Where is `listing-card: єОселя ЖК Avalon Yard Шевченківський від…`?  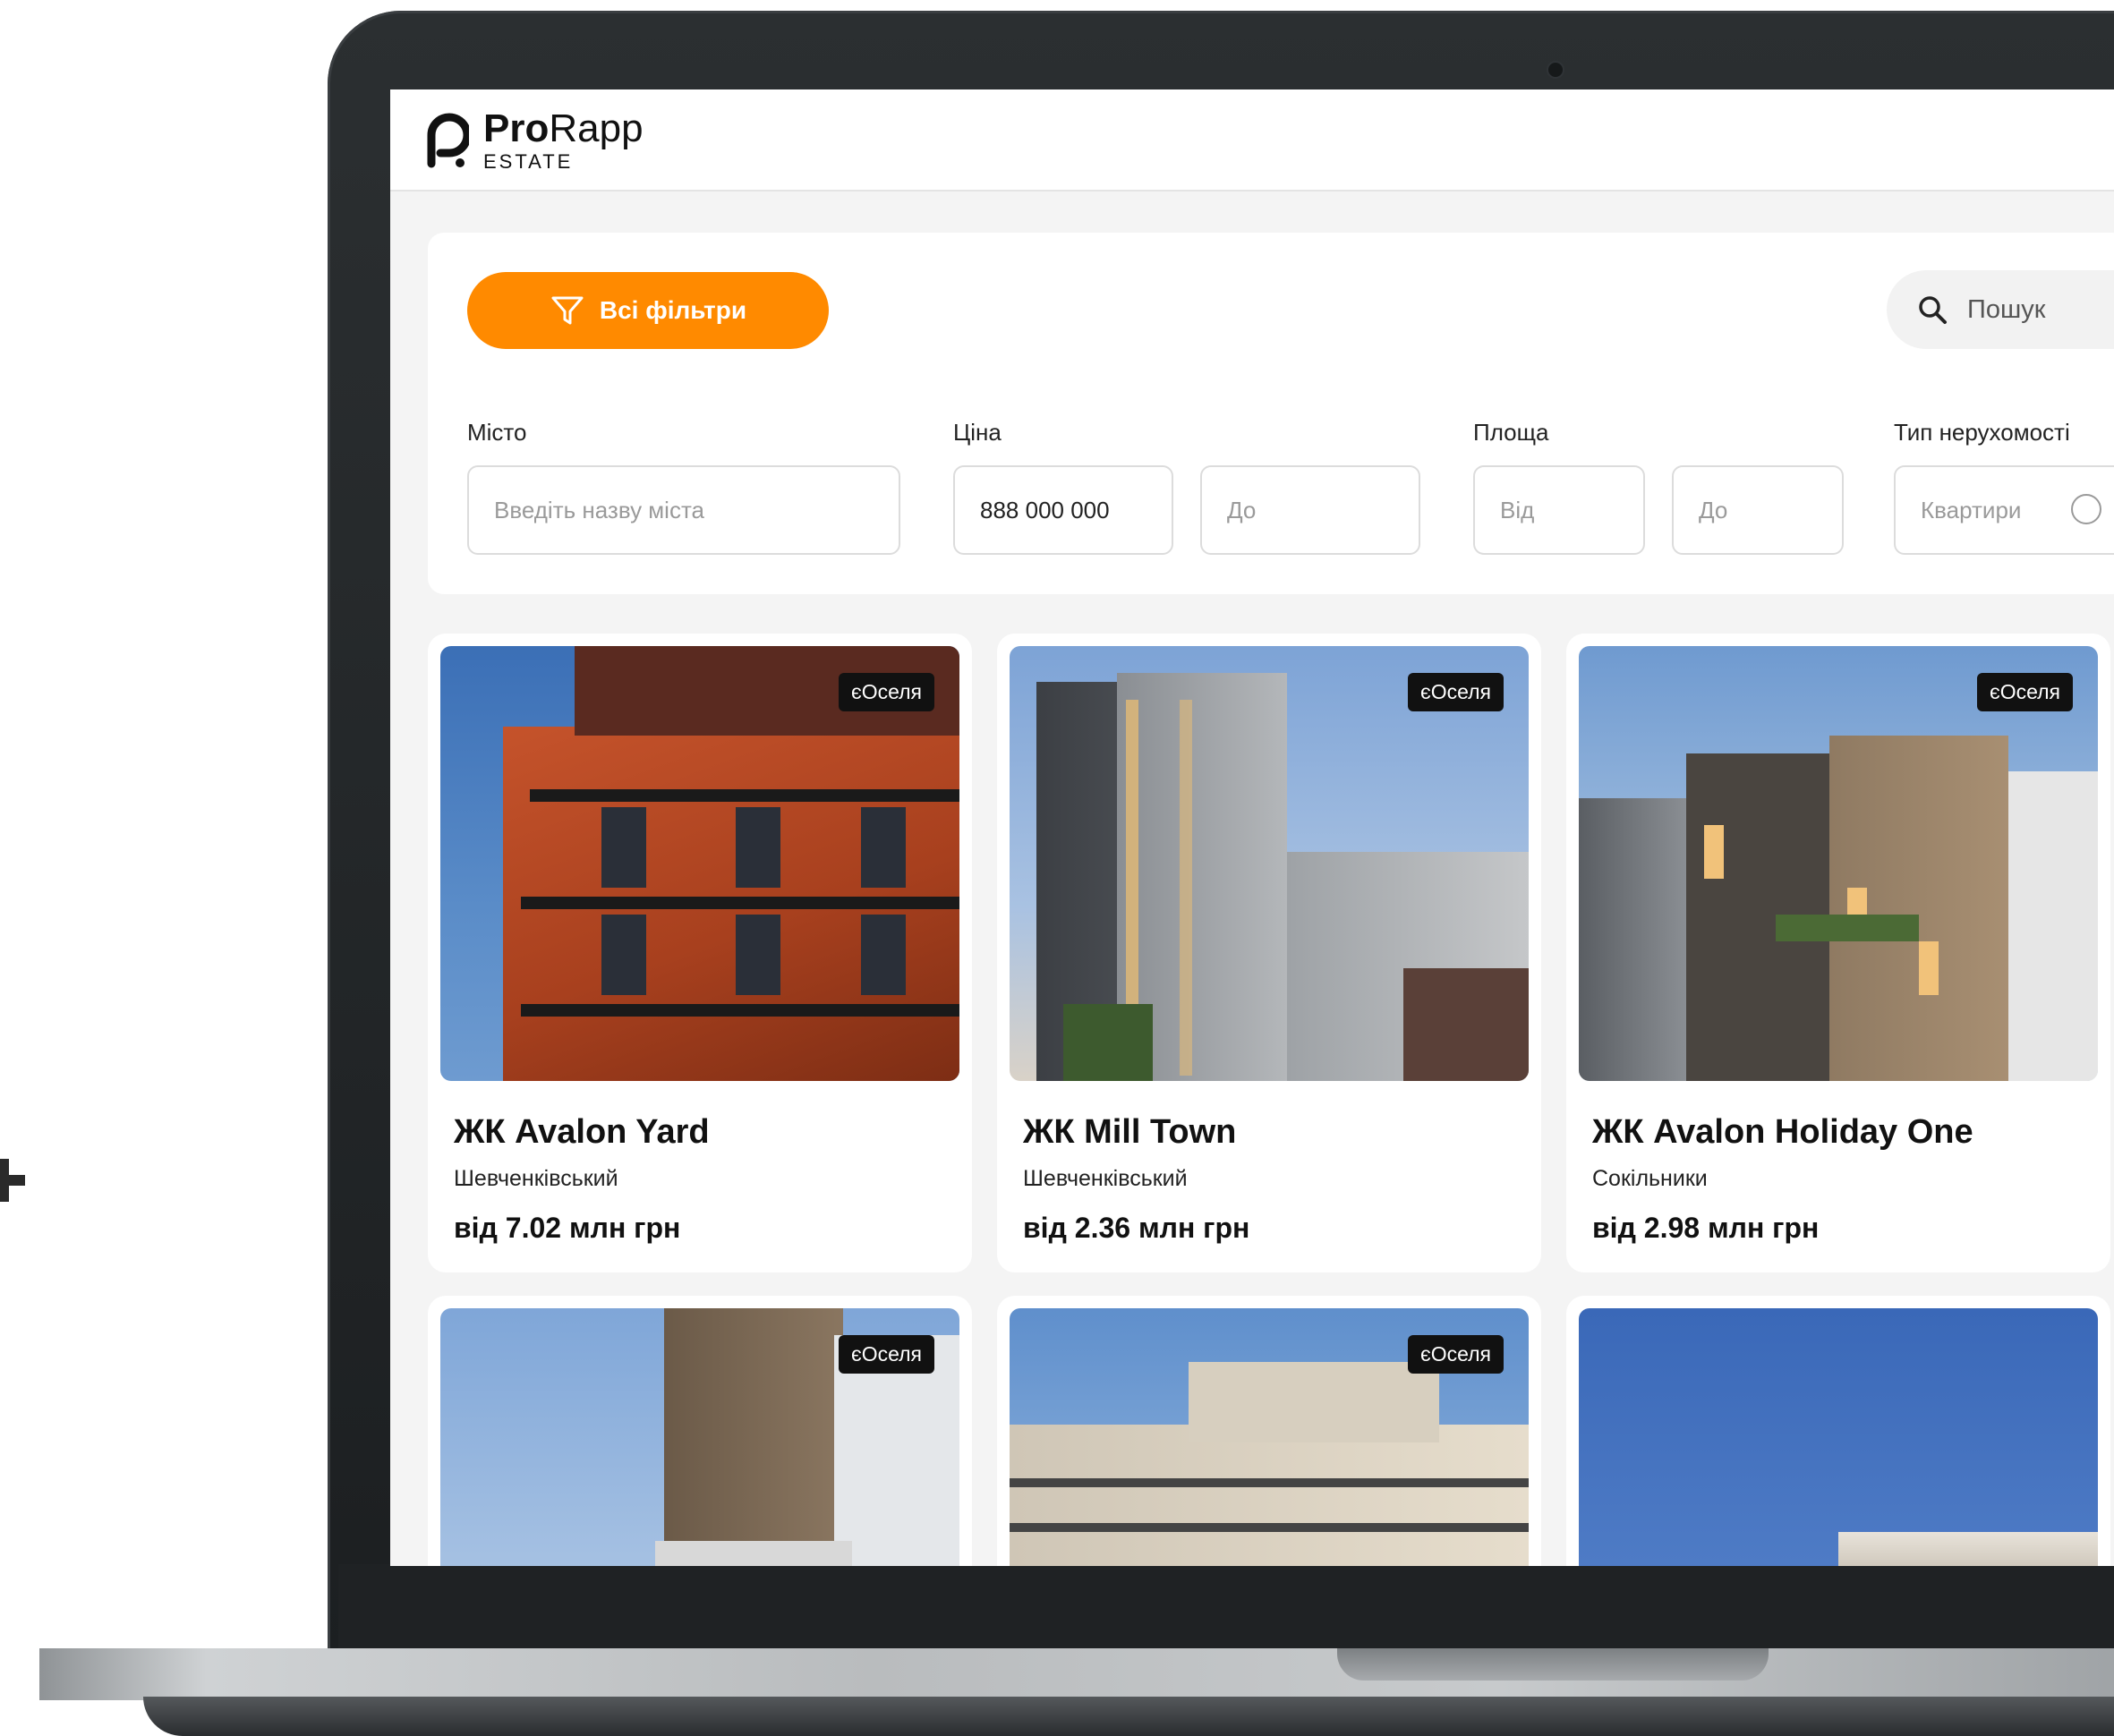 listing-card: єОселя ЖК Avalon Yard Шевченківський від… is located at coordinates (700, 953).